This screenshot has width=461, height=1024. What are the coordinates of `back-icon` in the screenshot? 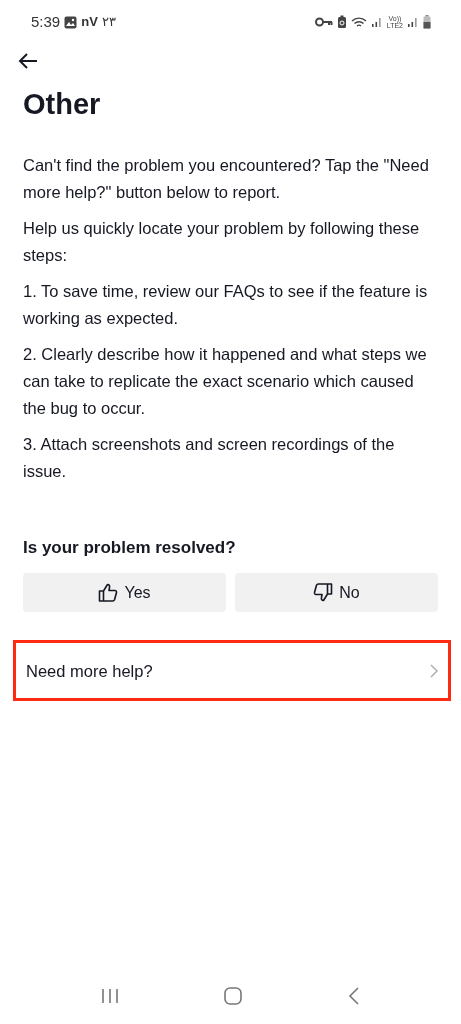 It's located at (354, 996).